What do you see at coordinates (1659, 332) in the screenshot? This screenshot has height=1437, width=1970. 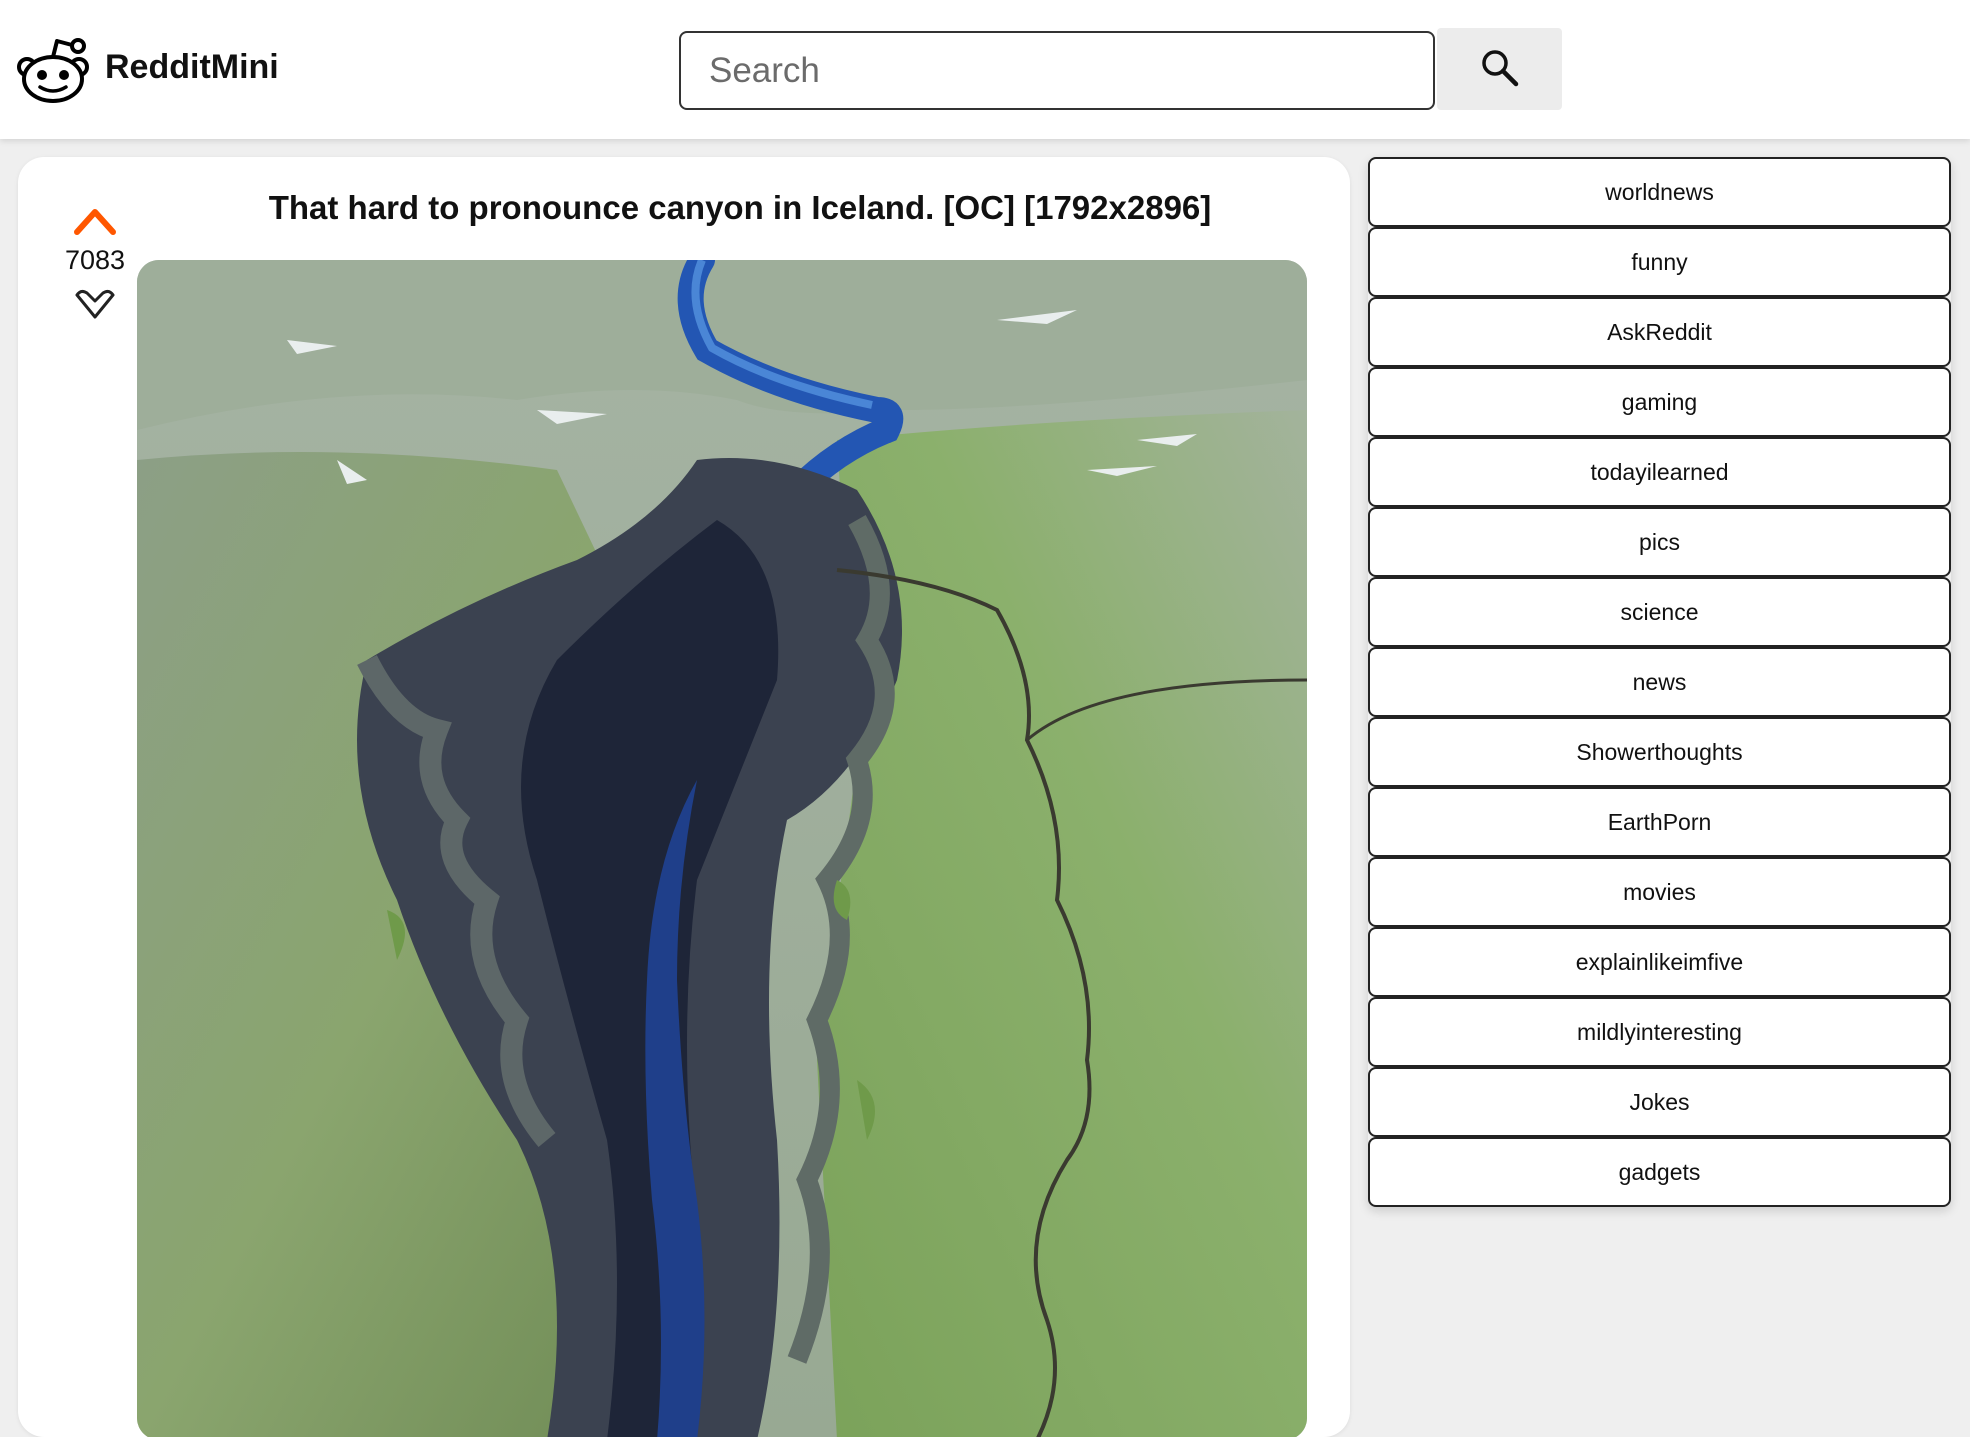 I see `subreddit-button-askreddit: AskReddit` at bounding box center [1659, 332].